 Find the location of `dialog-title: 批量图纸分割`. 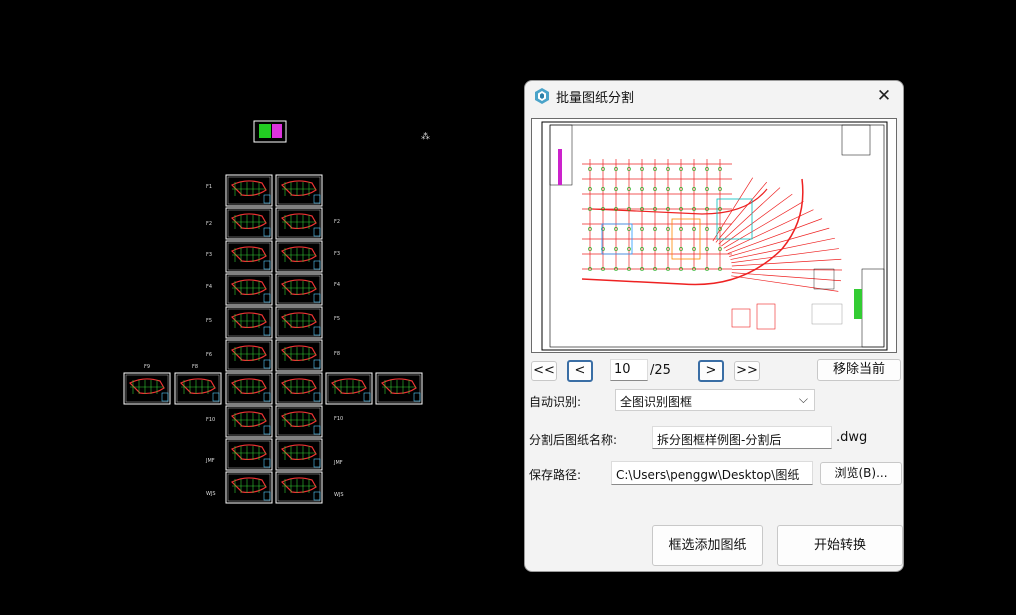

dialog-title: 批量图纸分割 is located at coordinates (595, 98).